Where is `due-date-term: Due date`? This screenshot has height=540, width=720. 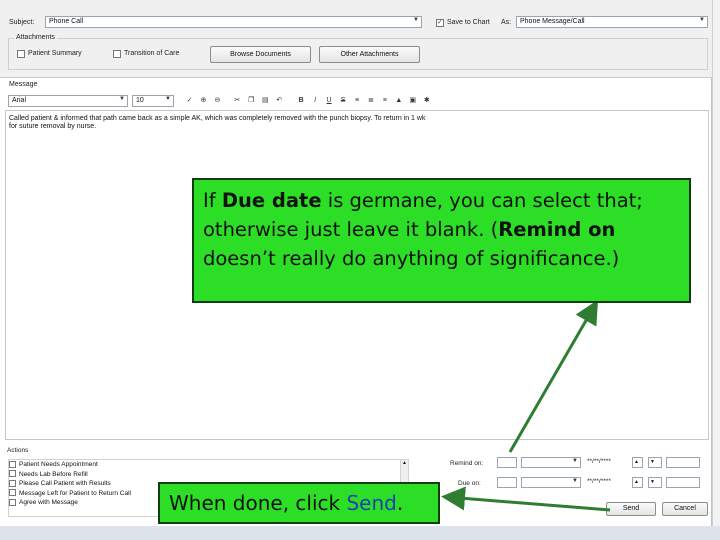
due-date-term: Due date is located at coordinates (271, 200).